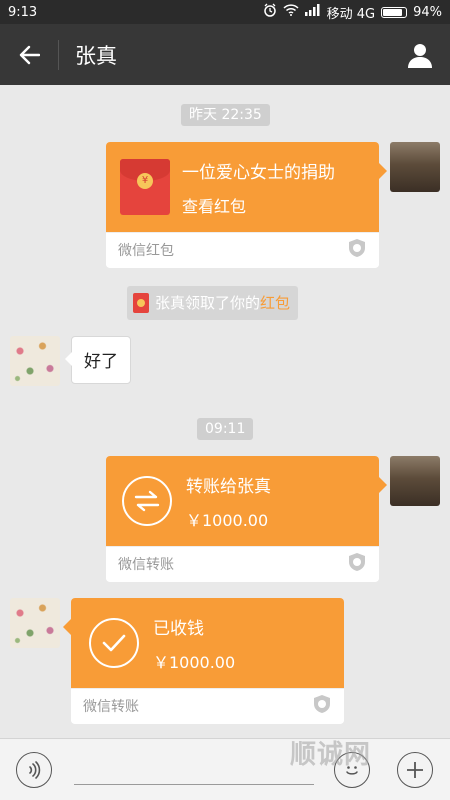 This screenshot has width=450, height=800. What do you see at coordinates (114, 643) in the screenshot?
I see `checkmark-icon` at bounding box center [114, 643].